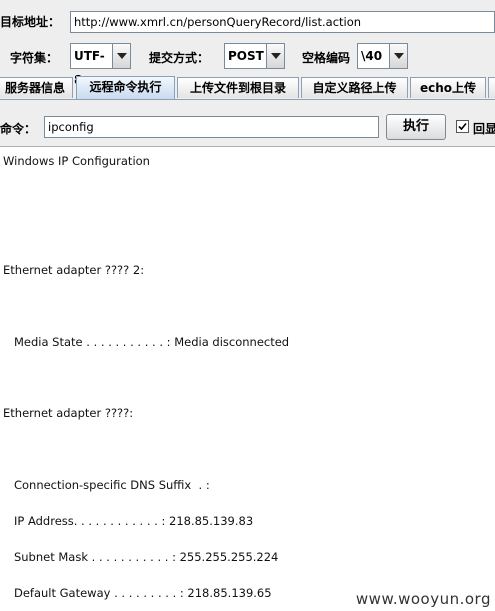  What do you see at coordinates (416, 127) in the screenshot?
I see `execute-button: 执行` at bounding box center [416, 127].